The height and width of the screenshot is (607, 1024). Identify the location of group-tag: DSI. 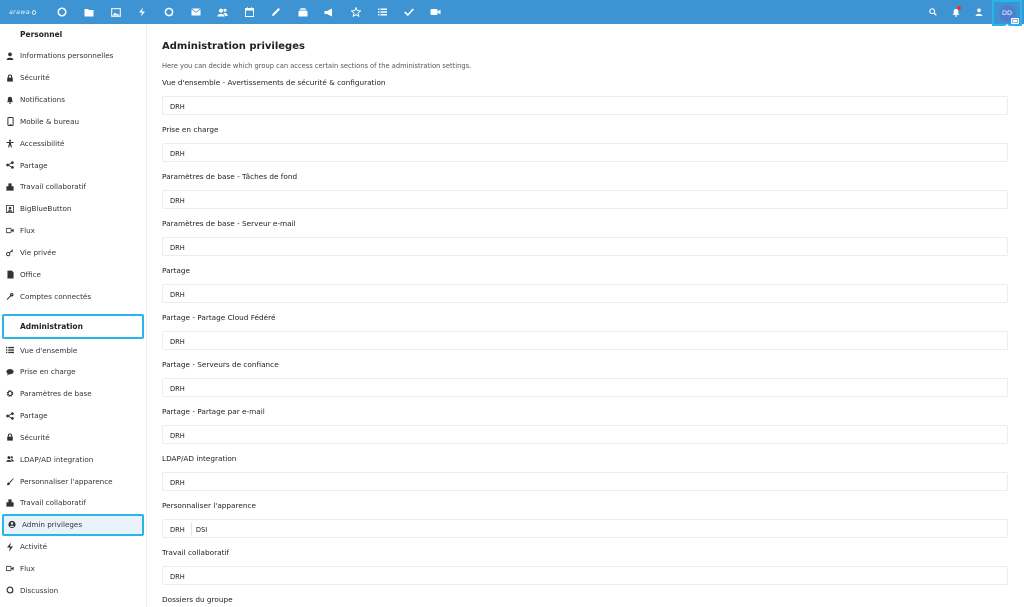
(201, 528).